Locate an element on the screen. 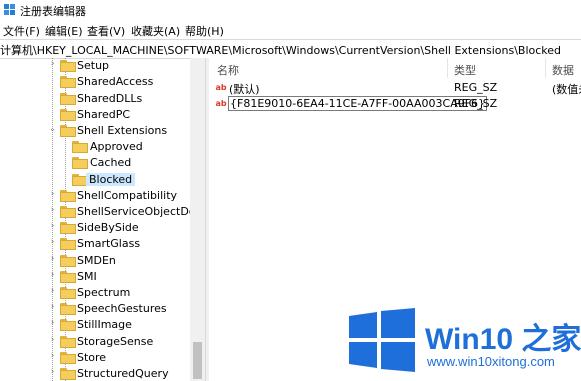  tree-item-shellserviceobjectdelayload: › ShellServiceObjectDelayl is located at coordinates (102, 212).